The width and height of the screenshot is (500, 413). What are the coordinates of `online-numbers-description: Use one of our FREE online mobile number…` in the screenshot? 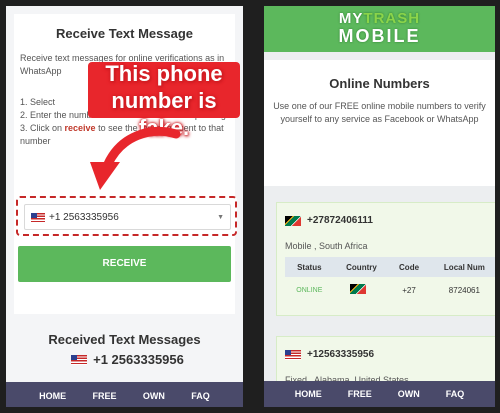 It's located at (379, 112).